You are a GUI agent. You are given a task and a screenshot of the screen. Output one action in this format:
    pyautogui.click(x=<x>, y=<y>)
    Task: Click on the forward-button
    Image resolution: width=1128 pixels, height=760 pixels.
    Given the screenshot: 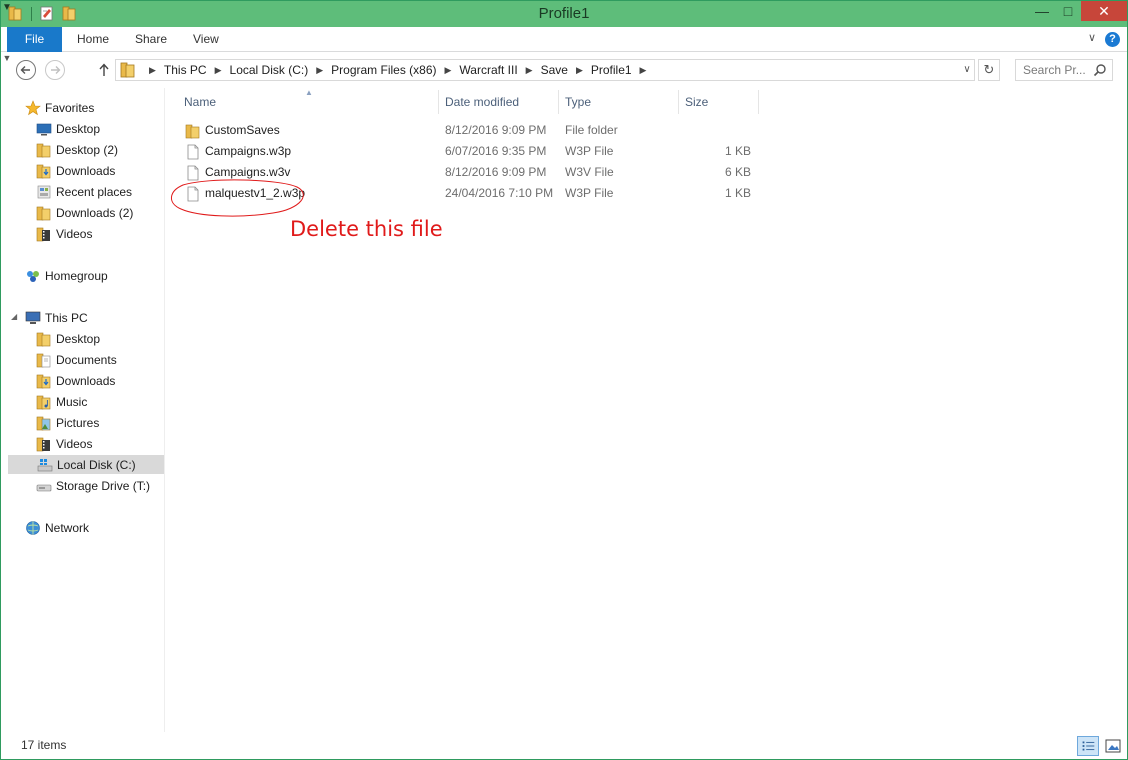 What is the action you would take?
    pyautogui.click(x=55, y=70)
    